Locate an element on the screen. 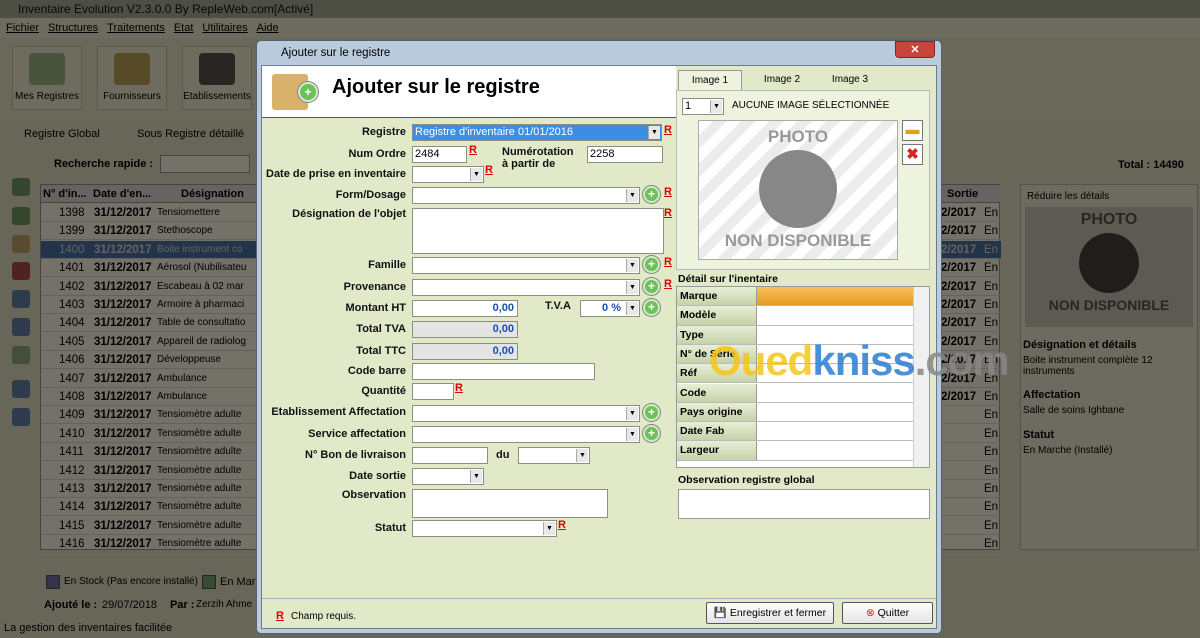 This screenshot has height=638, width=1200. obs-global-input is located at coordinates (804, 504).